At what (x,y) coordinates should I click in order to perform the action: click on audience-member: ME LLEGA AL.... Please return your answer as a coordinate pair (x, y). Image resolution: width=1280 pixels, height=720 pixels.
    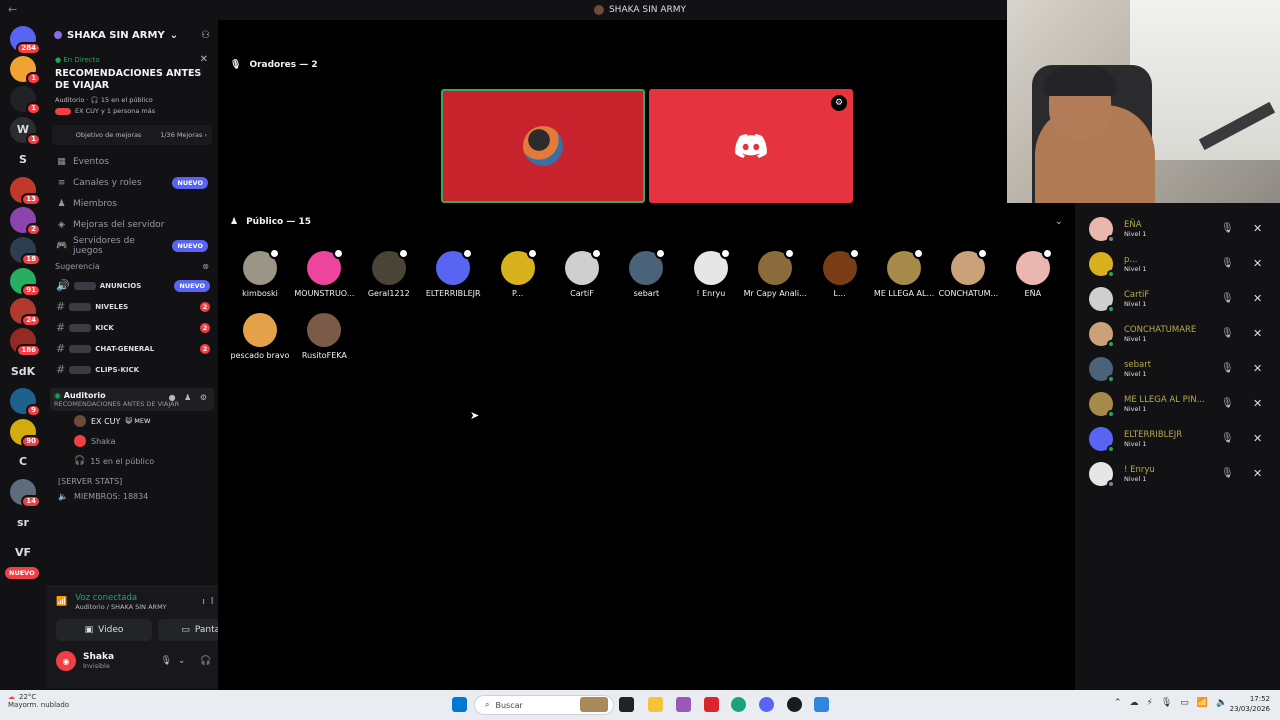
    Looking at the image, I should click on (904, 273).